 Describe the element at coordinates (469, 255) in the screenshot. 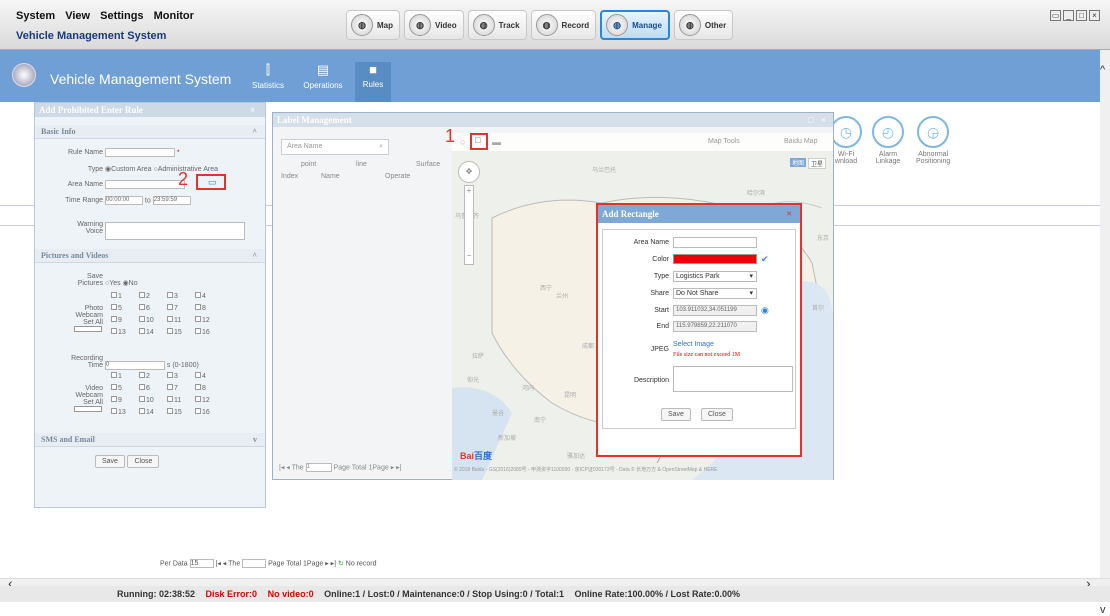

I see `zoom-out-icon: −` at that location.